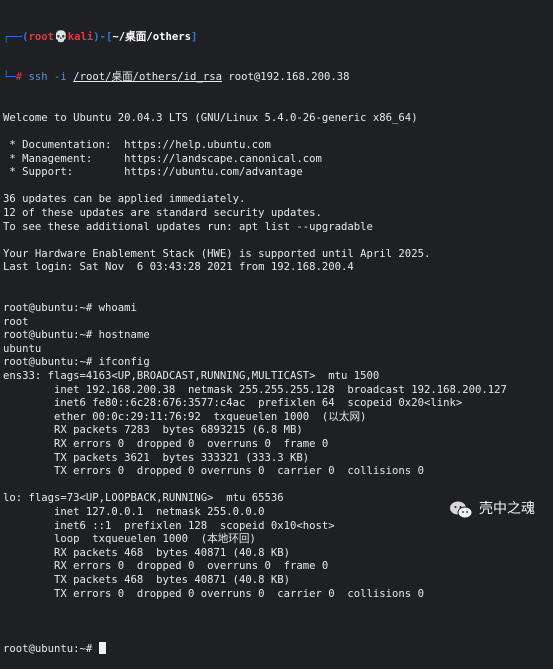  What do you see at coordinates (147, 579) in the screenshot?
I see `session-line: TX packets 468 bytes 40871 (40.8 KB)` at bounding box center [147, 579].